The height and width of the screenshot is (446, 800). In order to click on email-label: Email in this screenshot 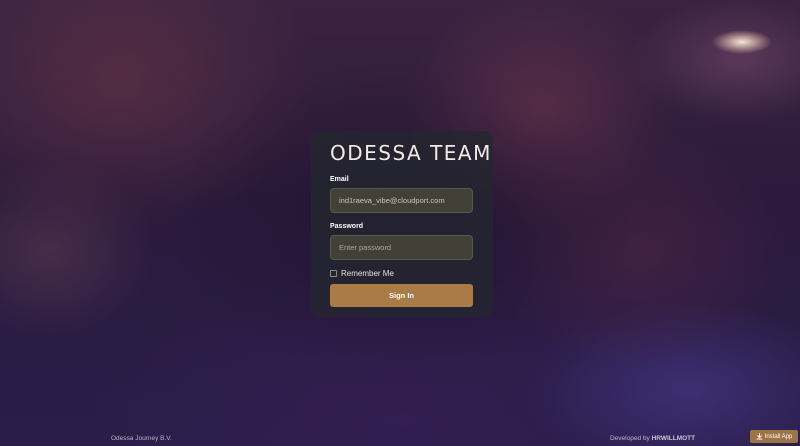, I will do `click(339, 179)`.